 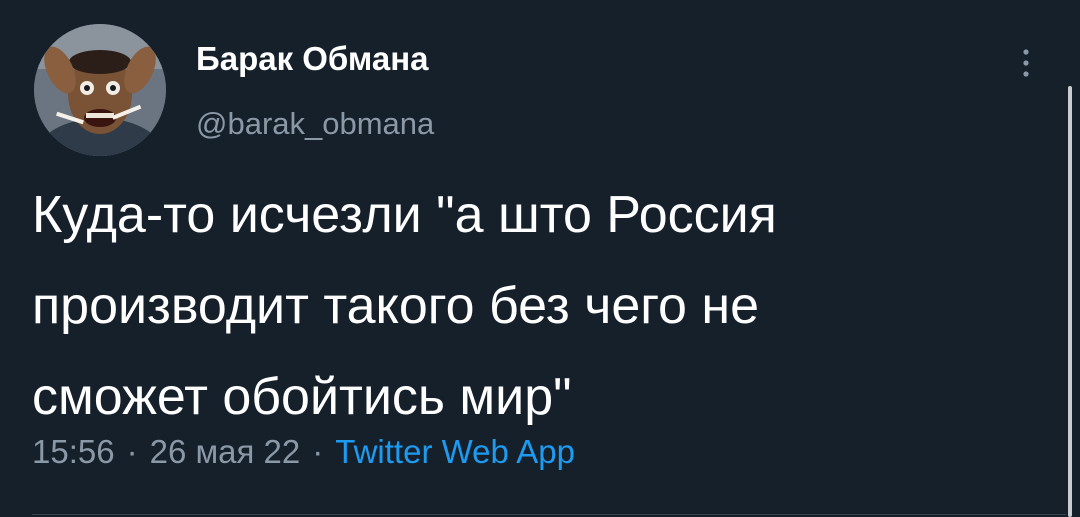 I want to click on tweet-time: 15:56, so click(x=73, y=451).